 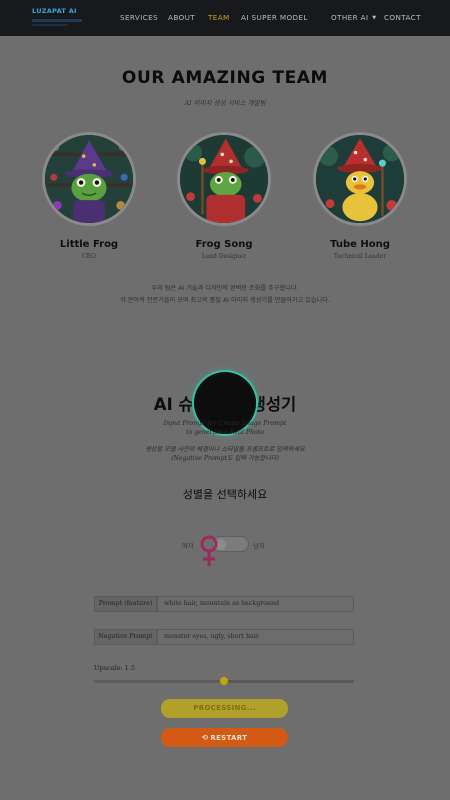 I want to click on logo-bar, so click(x=57, y=20).